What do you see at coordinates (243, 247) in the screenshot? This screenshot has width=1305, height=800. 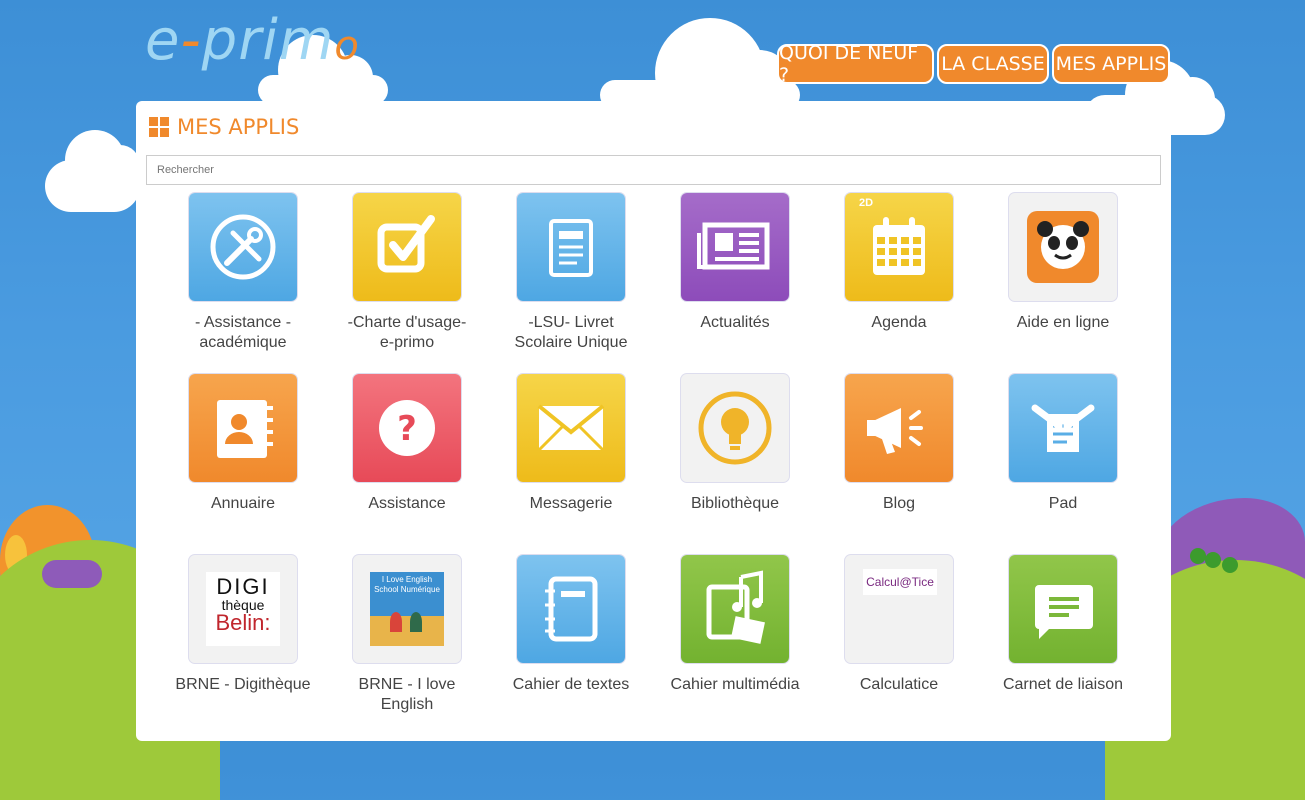 I see `tools-icon` at bounding box center [243, 247].